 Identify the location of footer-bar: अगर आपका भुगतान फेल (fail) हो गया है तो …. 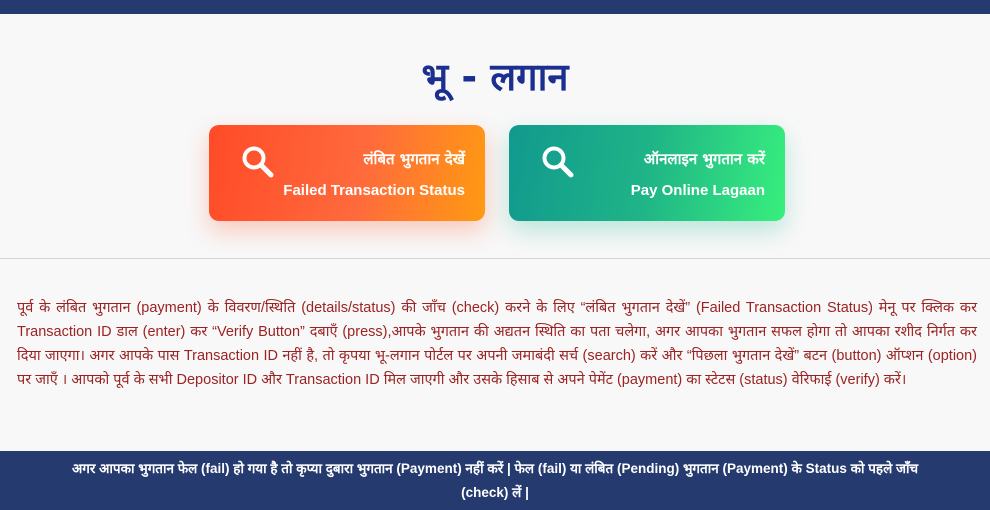
(495, 480).